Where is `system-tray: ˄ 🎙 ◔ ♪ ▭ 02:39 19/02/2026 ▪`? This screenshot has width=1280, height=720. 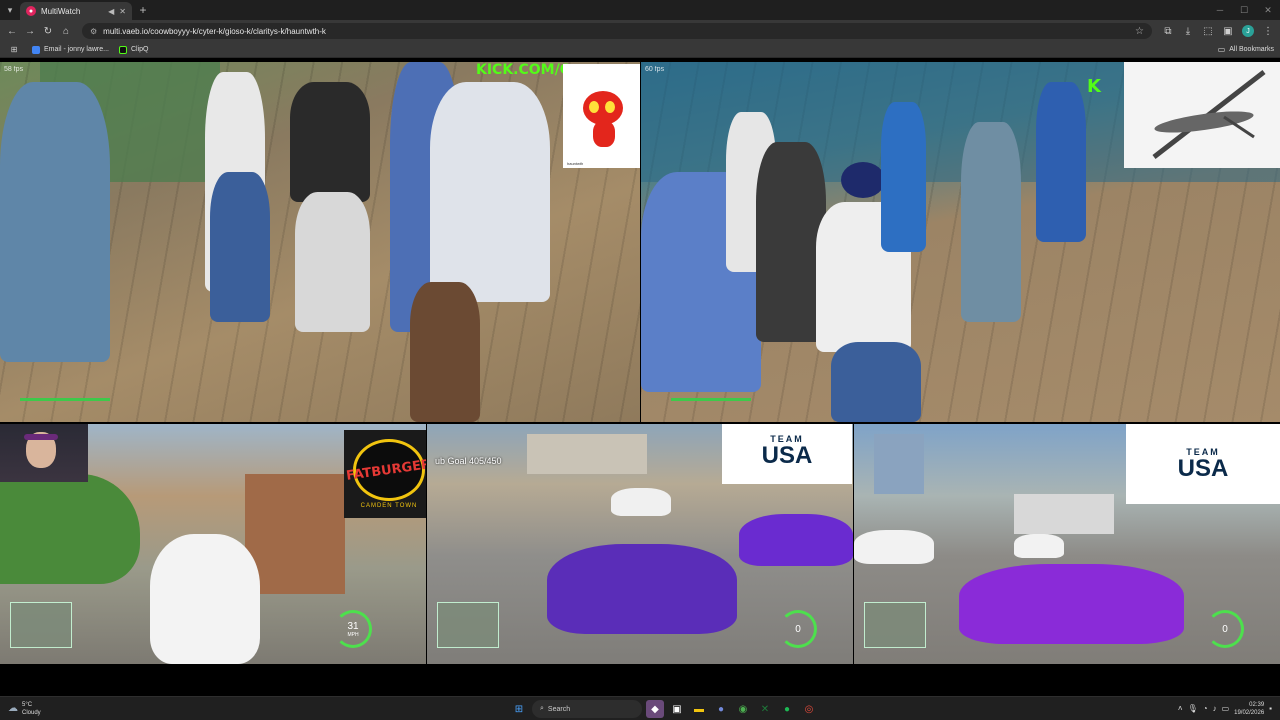
system-tray: ˄ 🎙 ◔ ♪ ▭ 02:39 19/02/2026 ▪ is located at coordinates (1229, 709).